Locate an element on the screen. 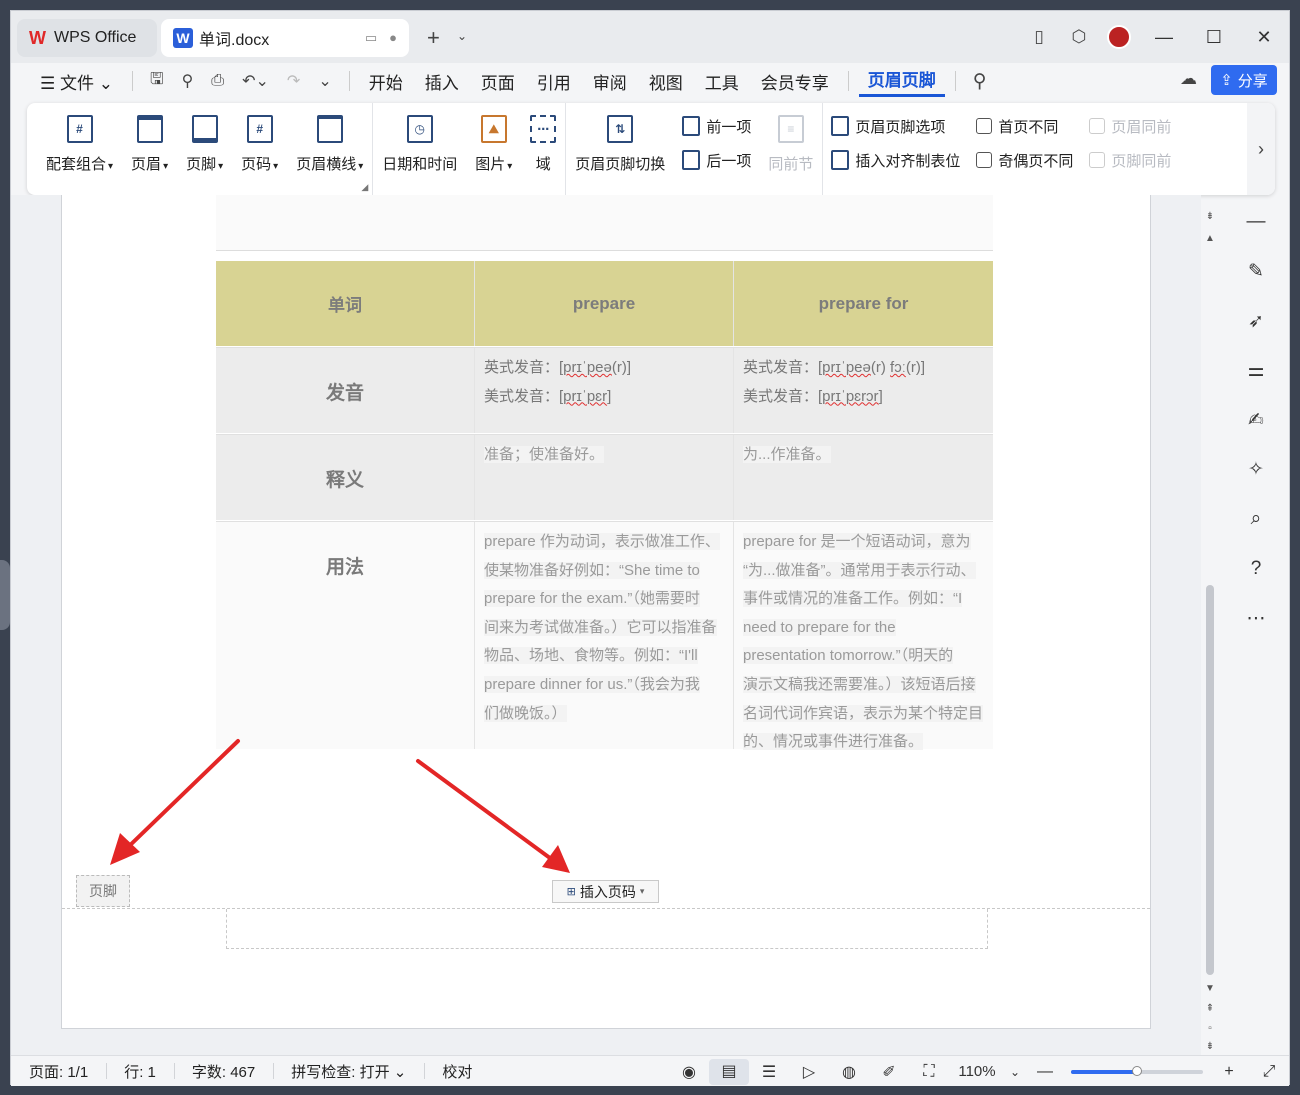  status-proofread: 校对 is located at coordinates (457, 1071).